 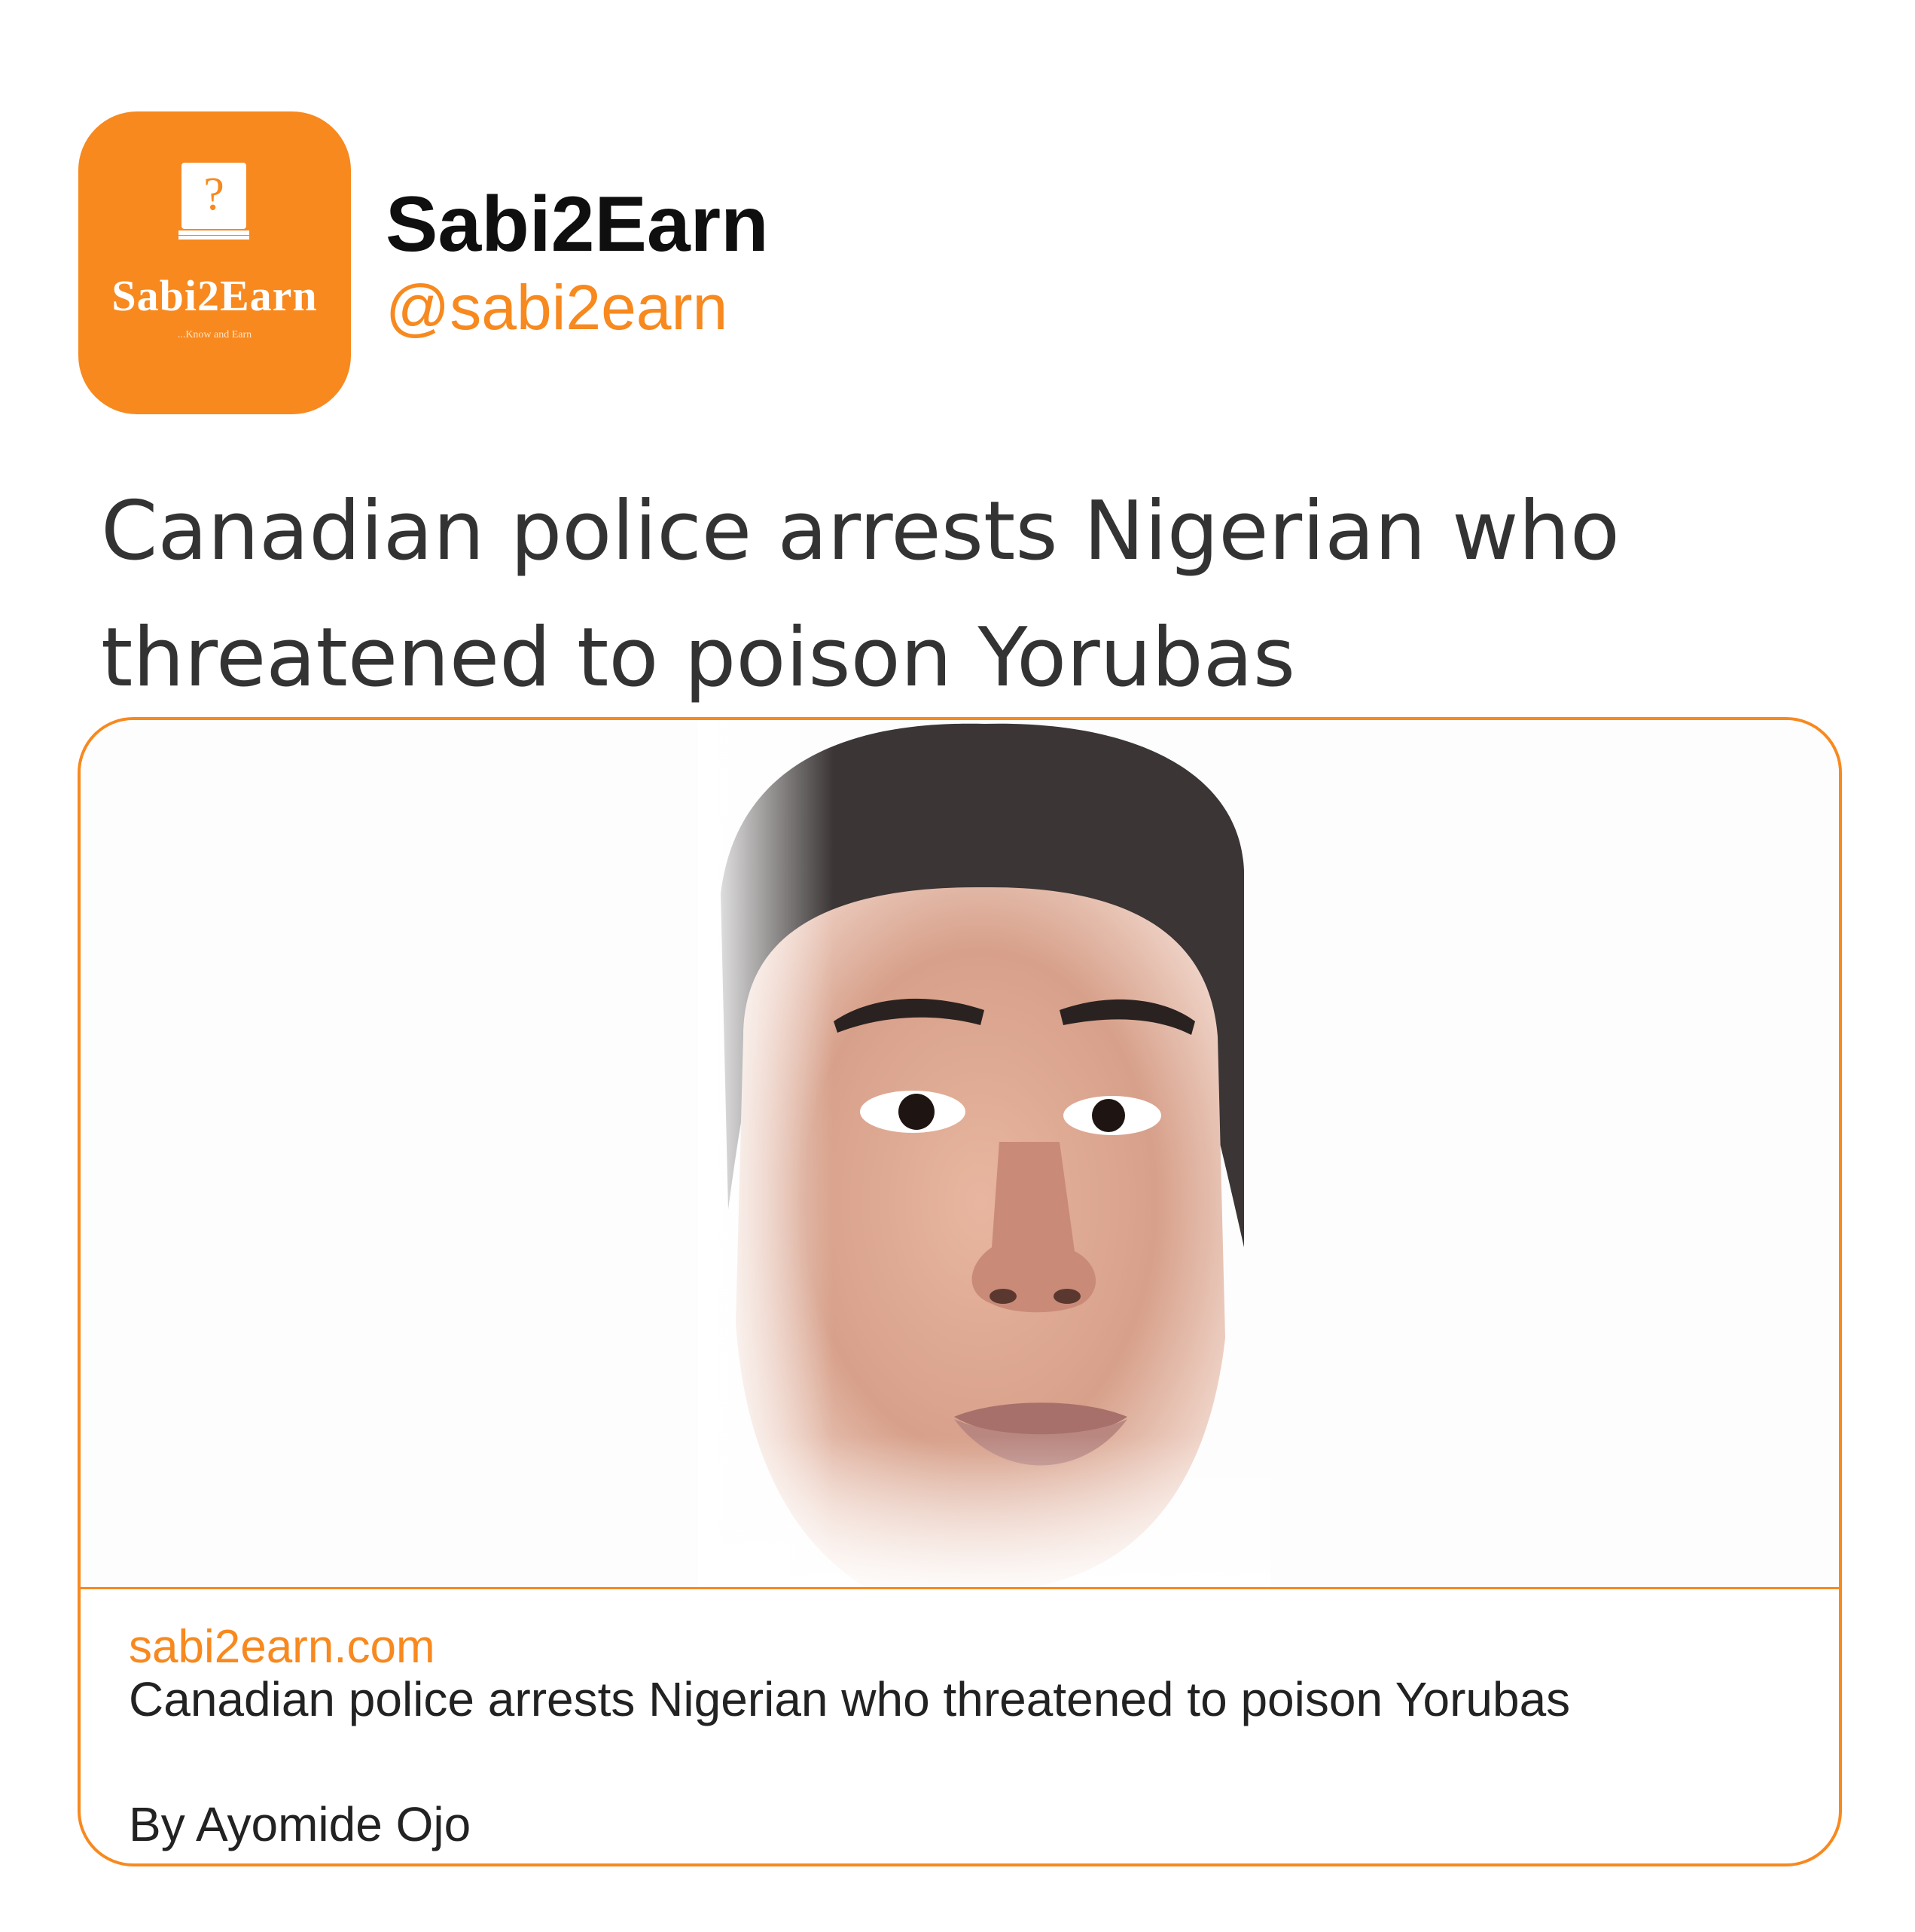 I want to click on avatar: ? Sabi2Earn ...Know and Earn, so click(x=214, y=263).